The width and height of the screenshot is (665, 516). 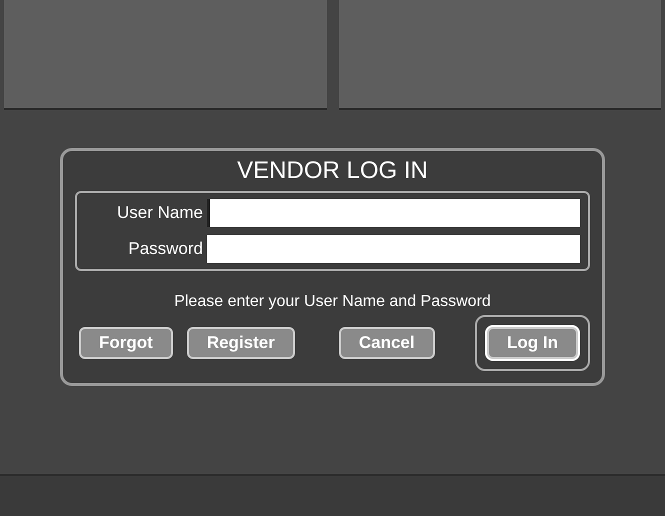 What do you see at coordinates (386, 343) in the screenshot?
I see `dialog-button: Cancel` at bounding box center [386, 343].